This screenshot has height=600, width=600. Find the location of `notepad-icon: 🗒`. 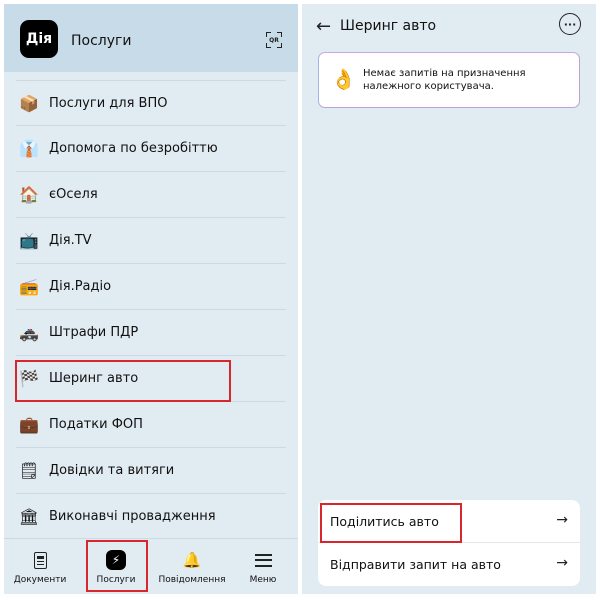

notepad-icon: 🗒 is located at coordinates (29, 470).